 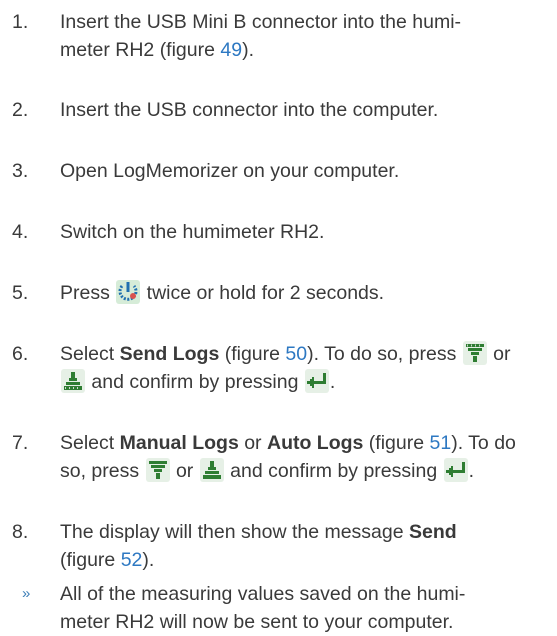 What do you see at coordinates (20, 22) in the screenshot?
I see `step-number: 1.` at bounding box center [20, 22].